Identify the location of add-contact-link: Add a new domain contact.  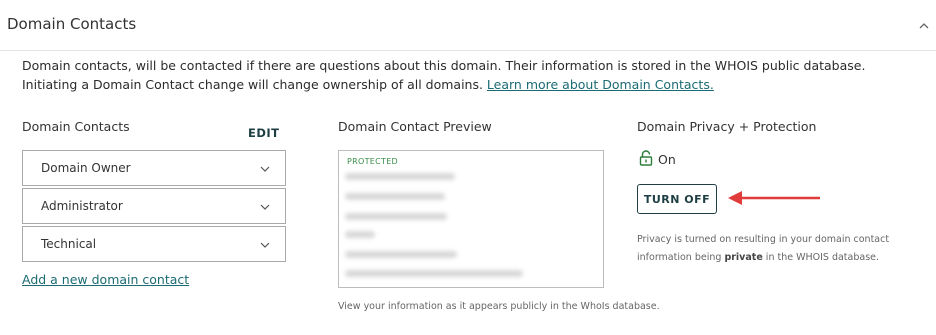
(105, 279).